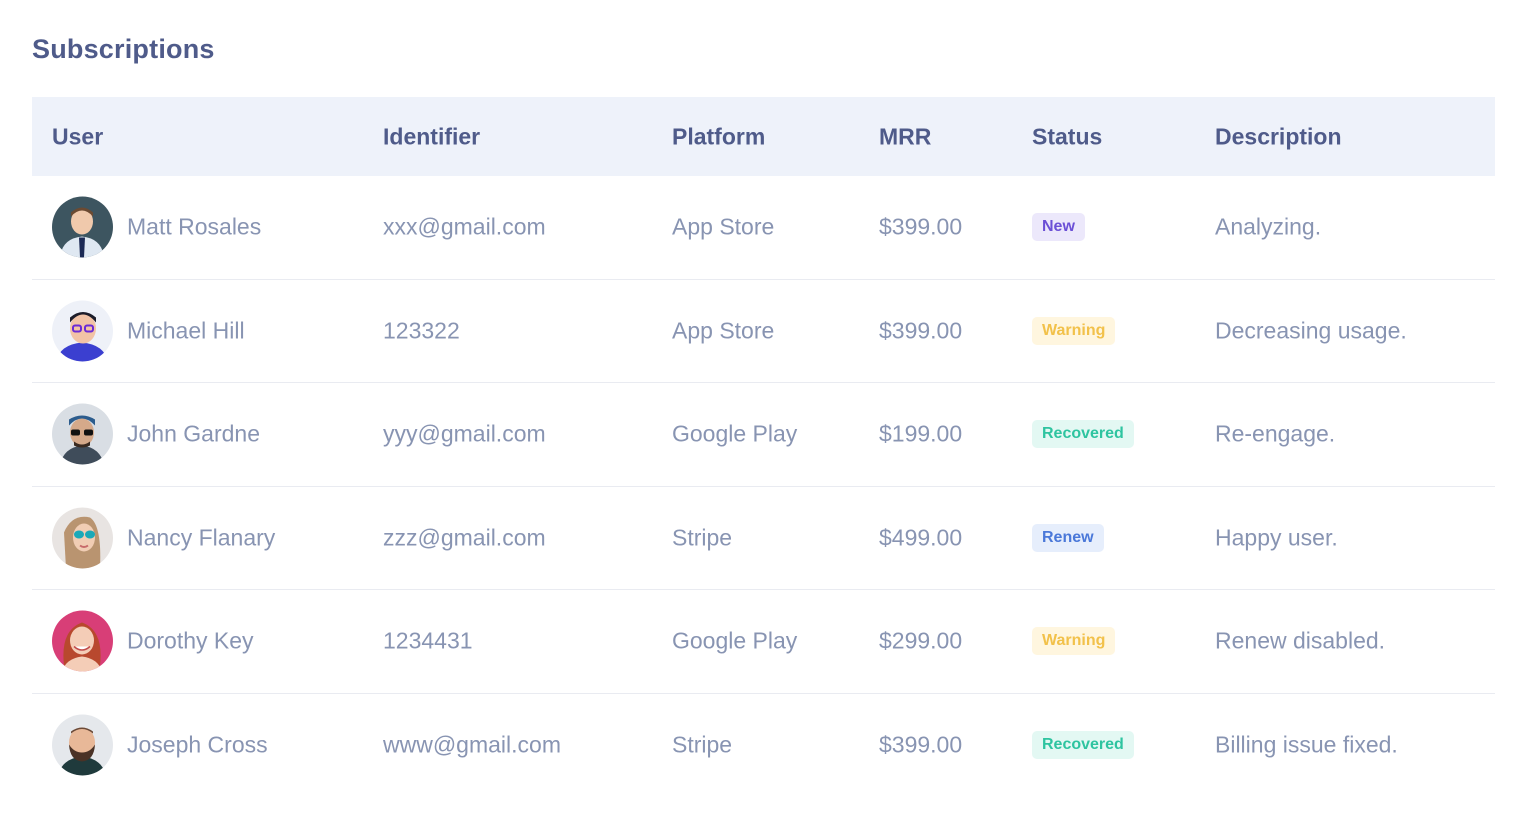 This screenshot has height=834, width=1524. Describe the element at coordinates (1311, 330) in the screenshot. I see `description-cell: Decreasing usage.` at that location.